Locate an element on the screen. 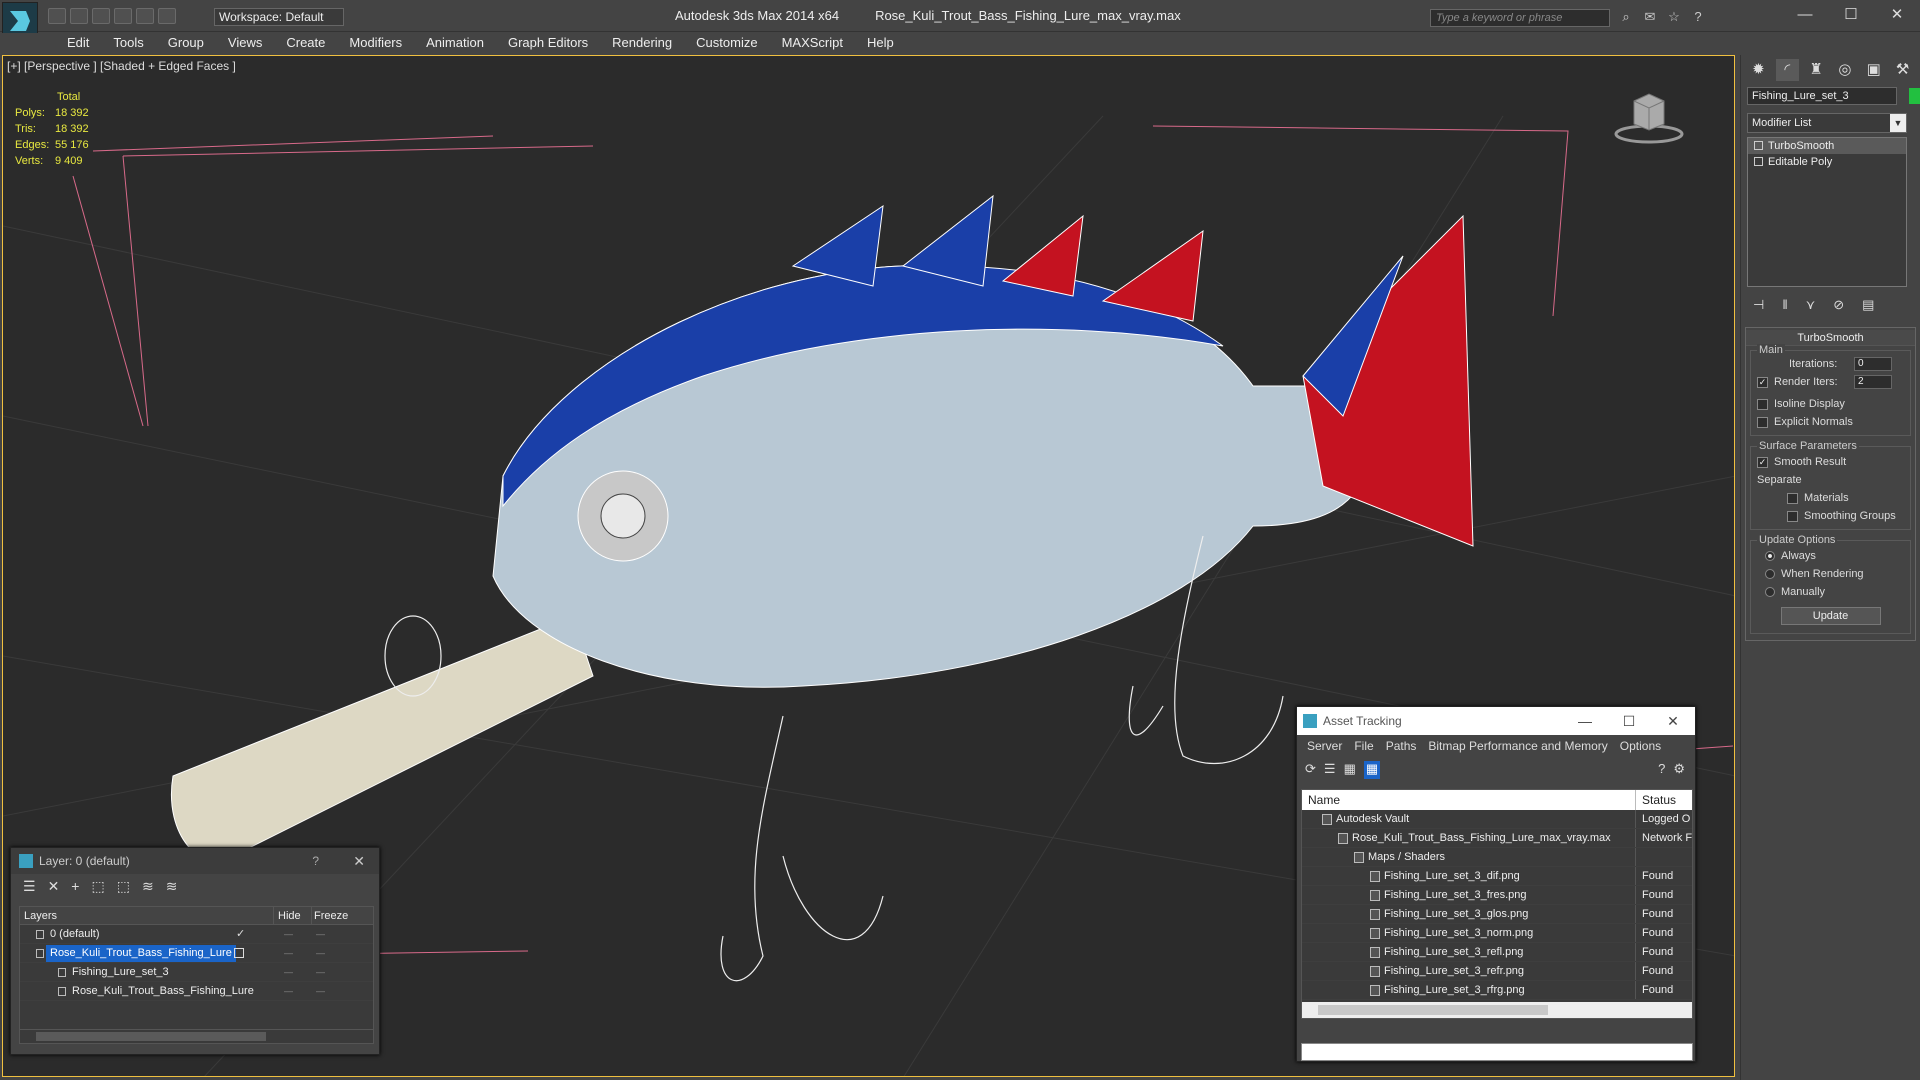 The width and height of the screenshot is (1920, 1080). asset-row: Fishing_Lure_set_3_fres.png Found is located at coordinates (1497, 895).